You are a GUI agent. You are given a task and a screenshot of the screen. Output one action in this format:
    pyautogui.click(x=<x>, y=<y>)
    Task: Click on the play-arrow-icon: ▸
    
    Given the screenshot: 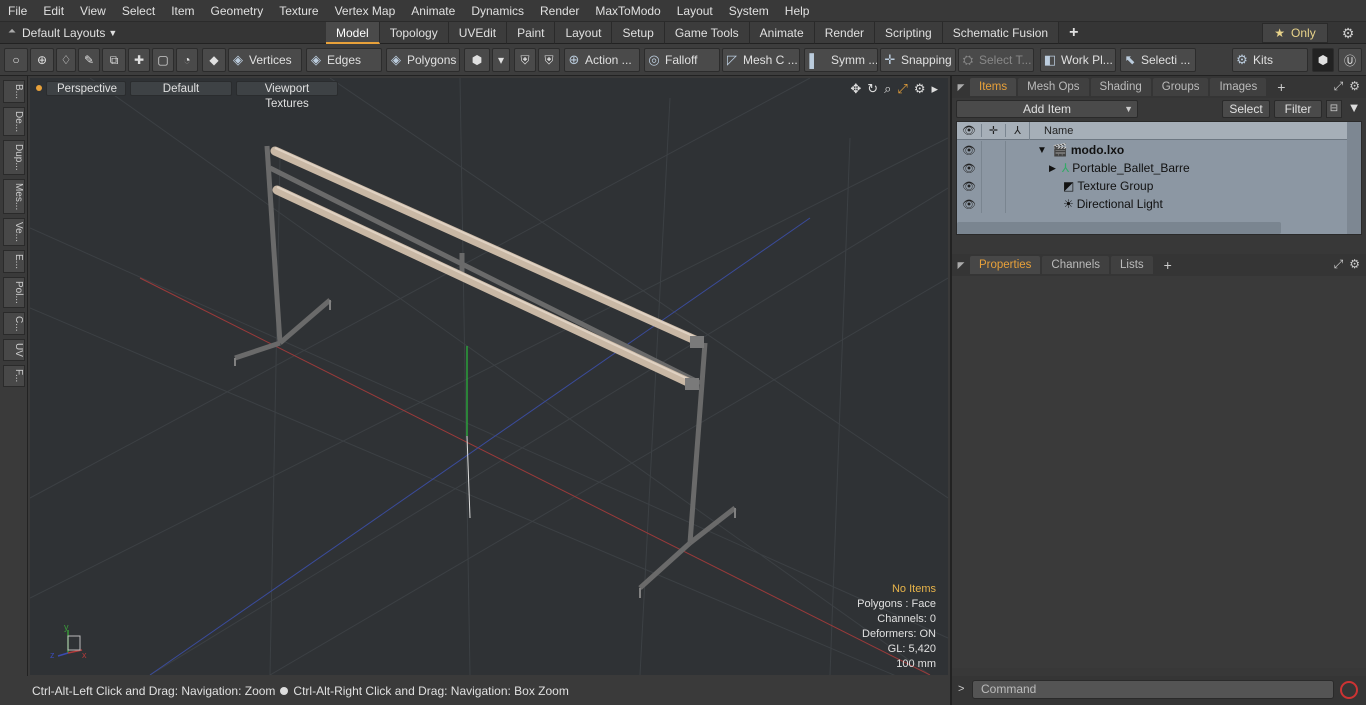 What is the action you would take?
    pyautogui.click(x=934, y=89)
    